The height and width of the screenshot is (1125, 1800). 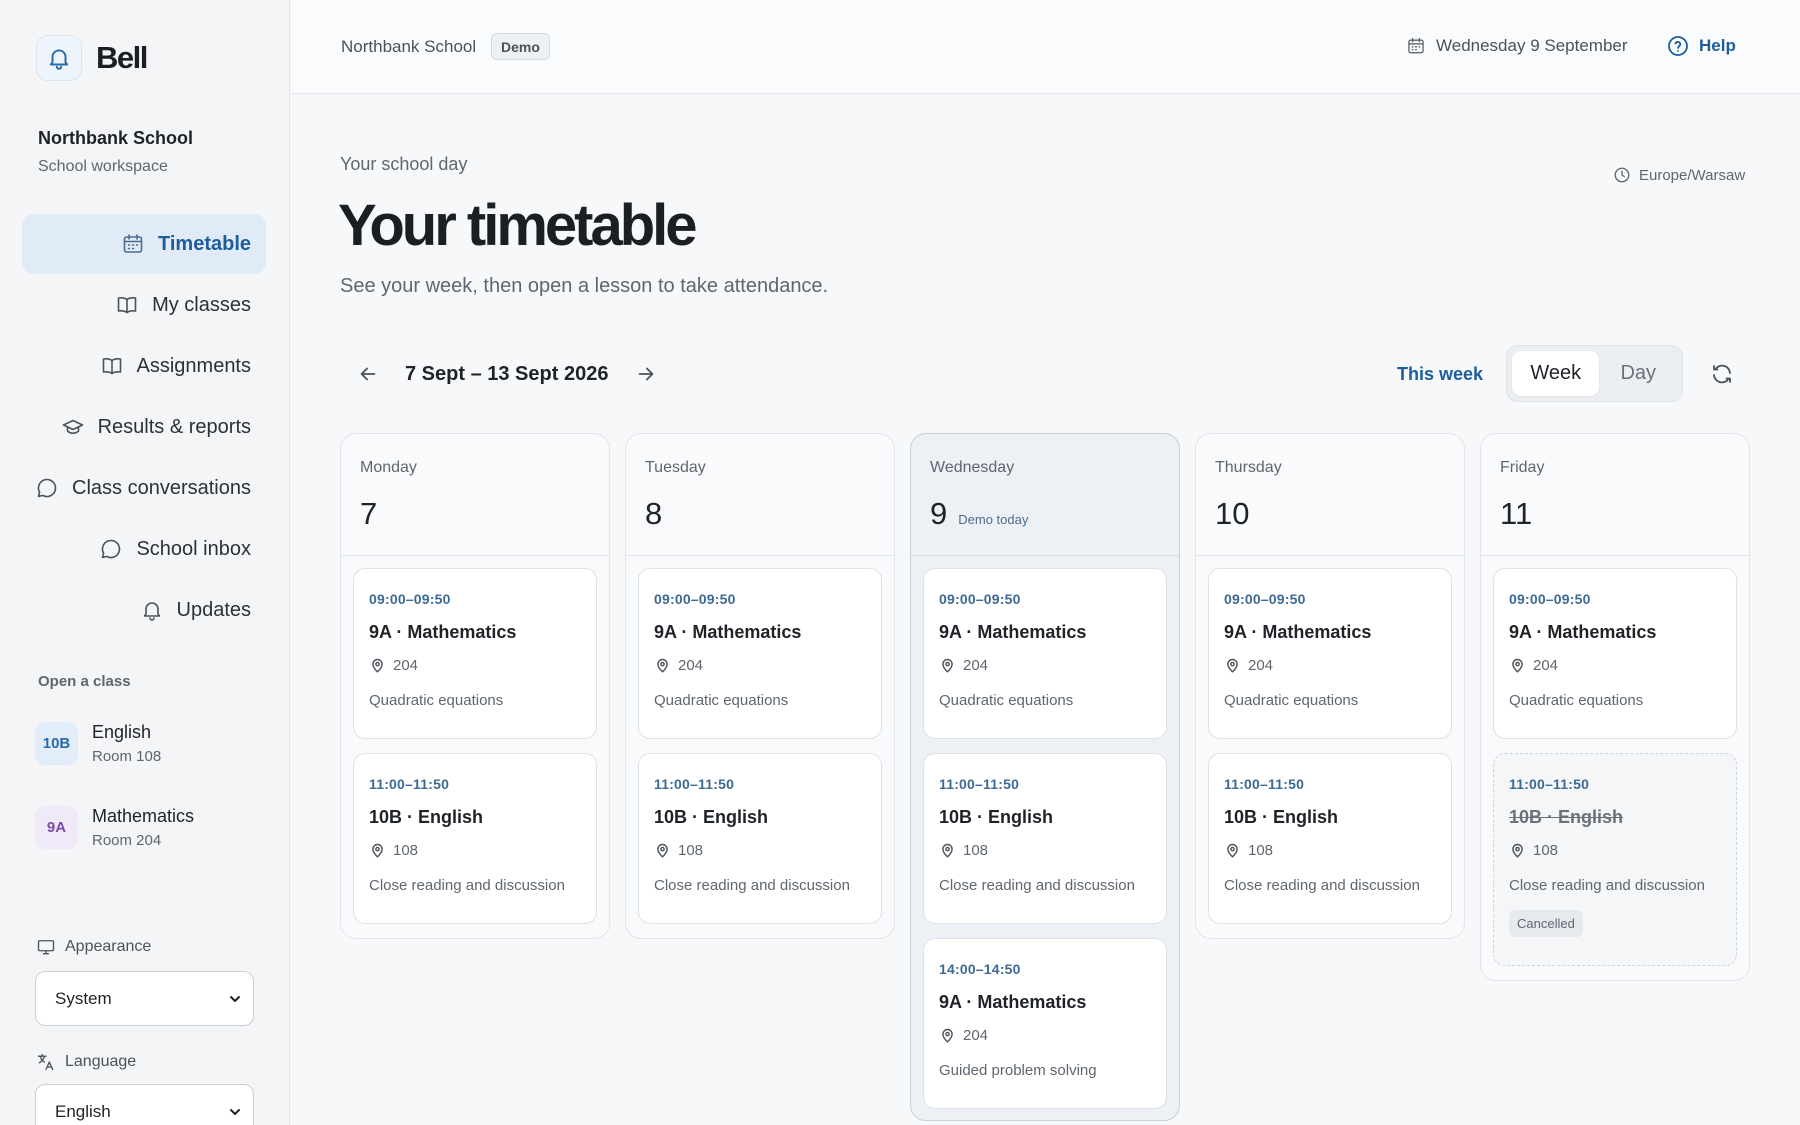 I want to click on day-header: Tuesday 8, so click(x=760, y=495).